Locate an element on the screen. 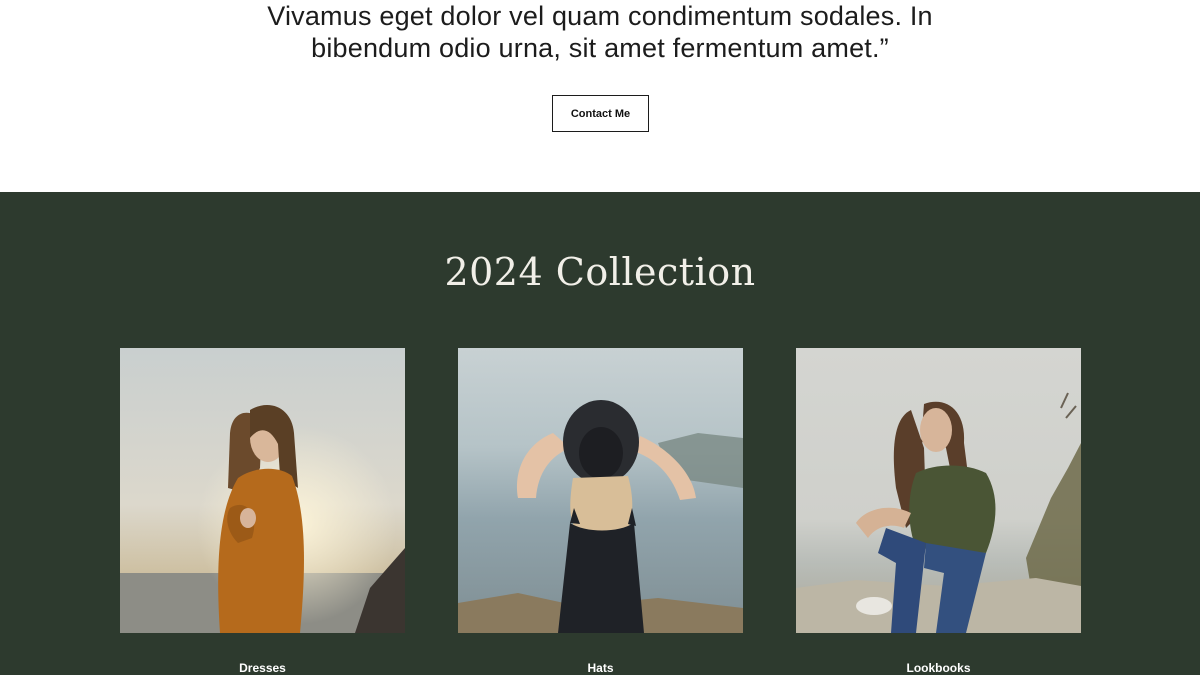 This screenshot has width=1200, height=675. contact-me-button: Contact Me is located at coordinates (600, 113).